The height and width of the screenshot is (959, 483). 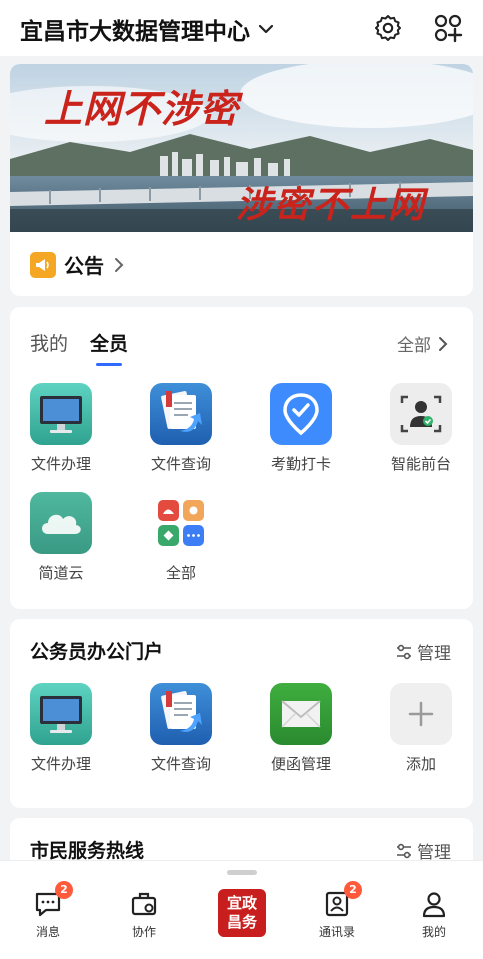 I want to click on all-apps-link: 全部, so click(x=424, y=343).